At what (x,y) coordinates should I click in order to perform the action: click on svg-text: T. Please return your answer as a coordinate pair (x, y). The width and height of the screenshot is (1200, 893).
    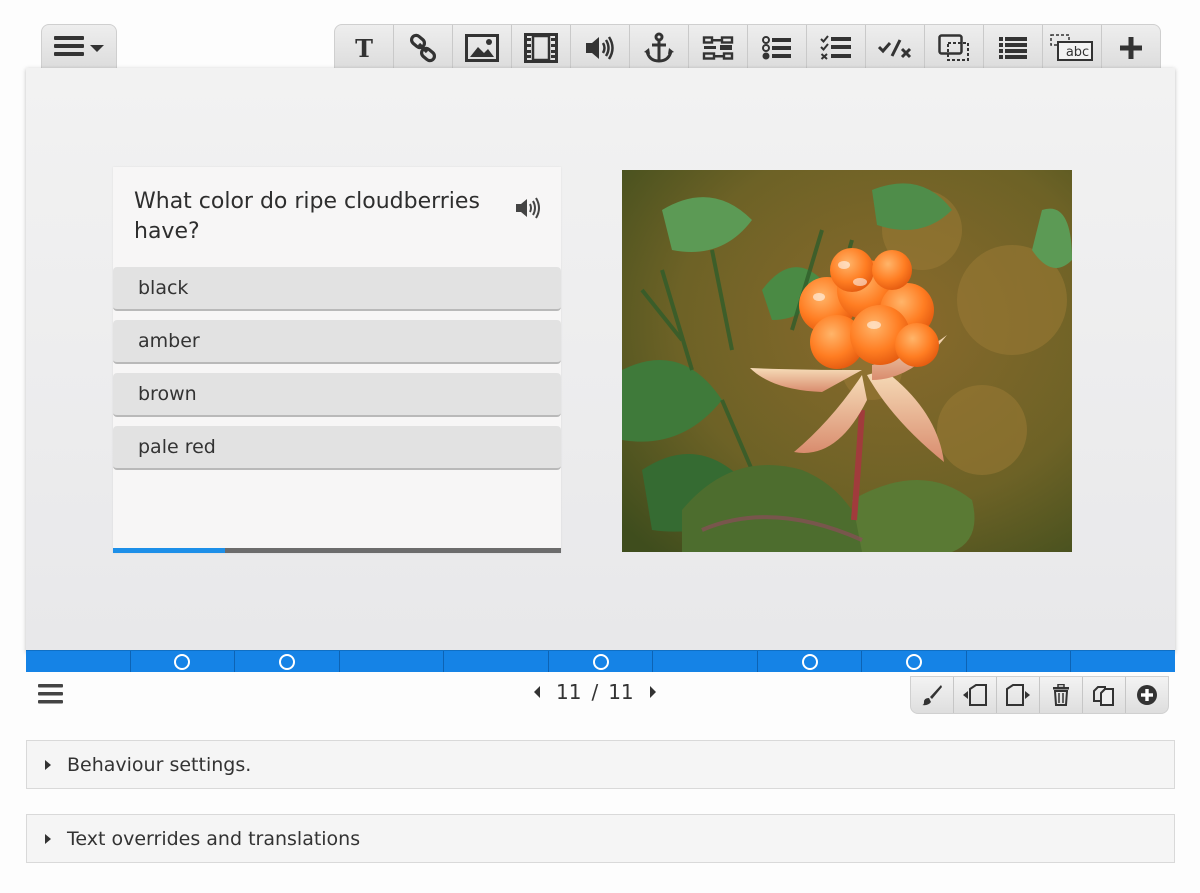
    Looking at the image, I should click on (364, 48).